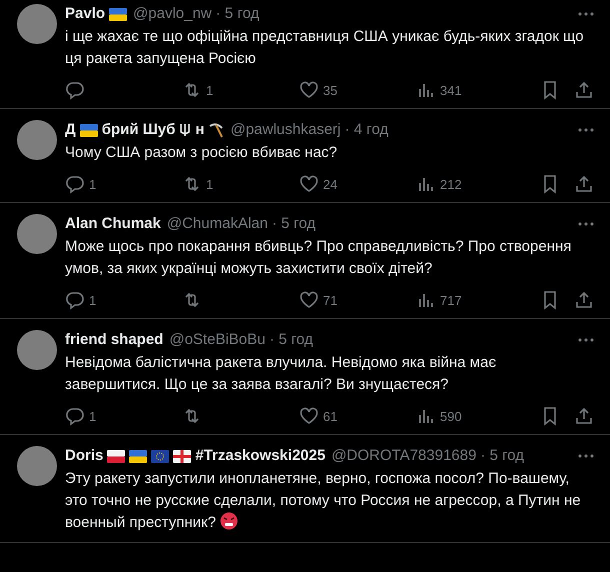 The height and width of the screenshot is (572, 610). I want to click on count: 35, so click(330, 90).